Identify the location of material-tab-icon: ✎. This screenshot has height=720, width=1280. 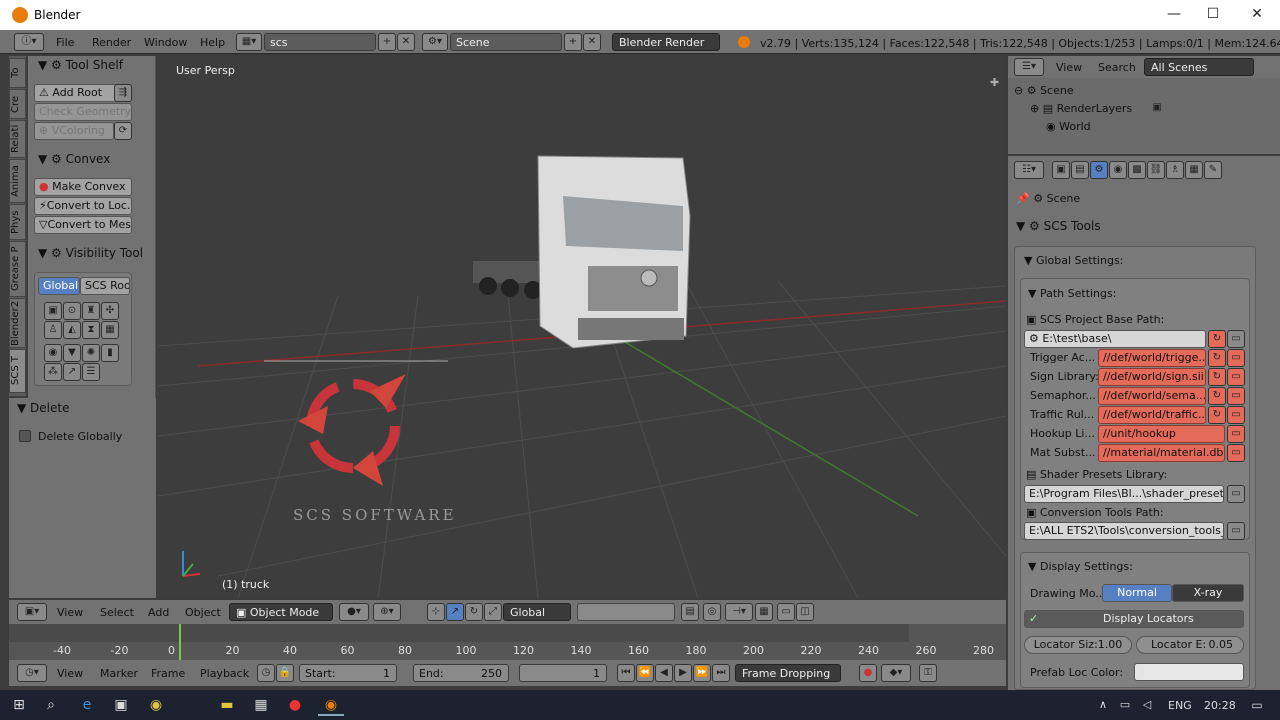
(1213, 170).